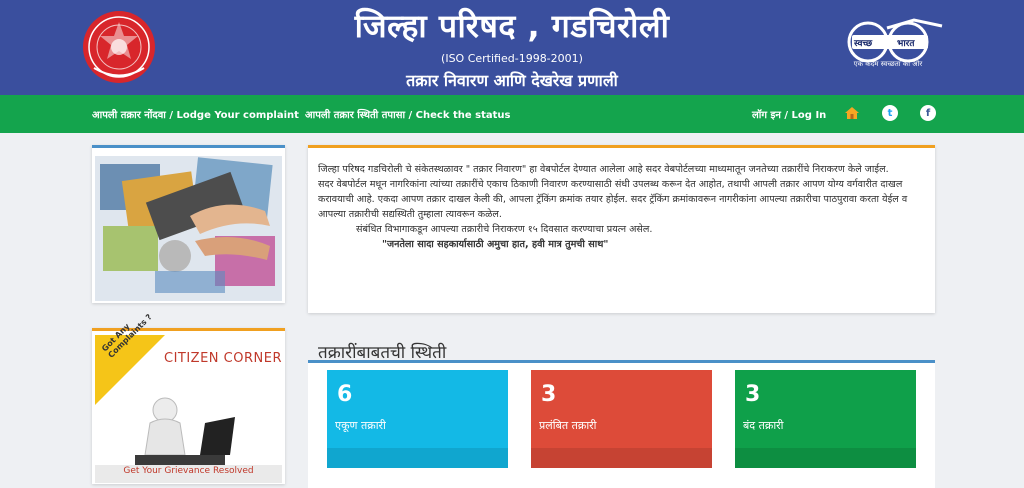 The width and height of the screenshot is (1024, 488). Describe the element at coordinates (568, 425) in the screenshot. I see `pending-complaints-label: प्रलंबित तक्रारी` at that location.